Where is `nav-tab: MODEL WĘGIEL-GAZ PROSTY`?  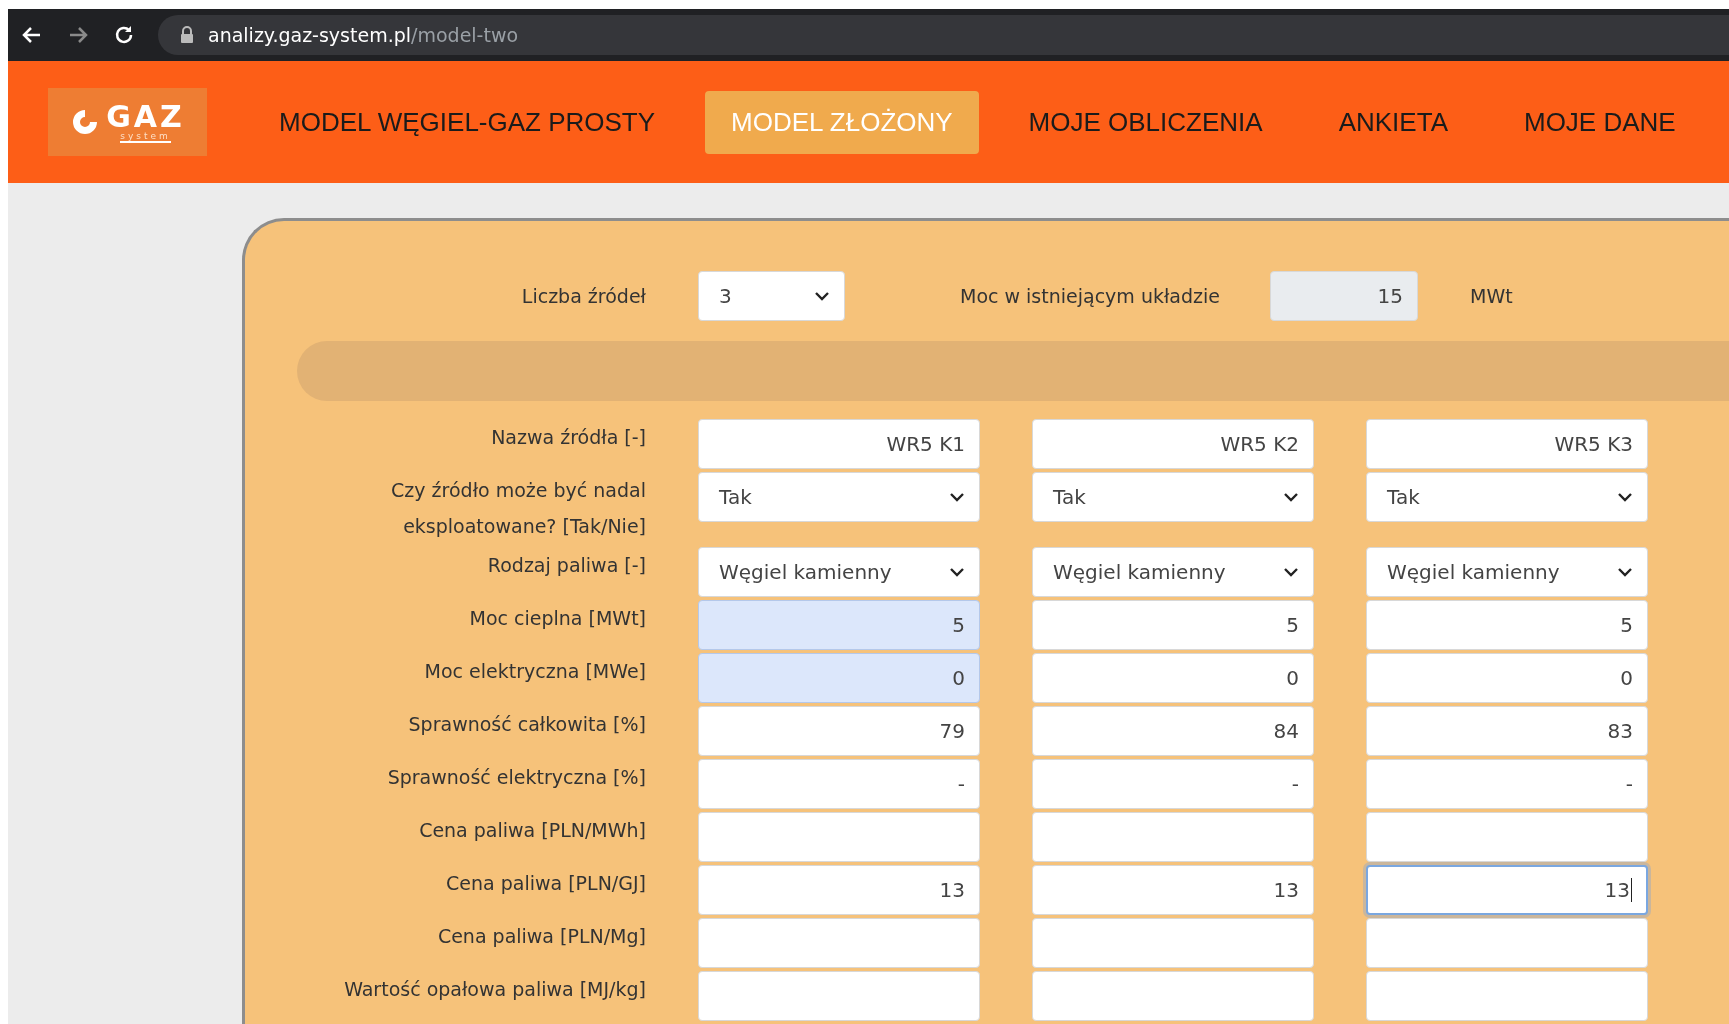
nav-tab: MODEL WĘGIEL-GAZ PROSTY is located at coordinates (467, 122).